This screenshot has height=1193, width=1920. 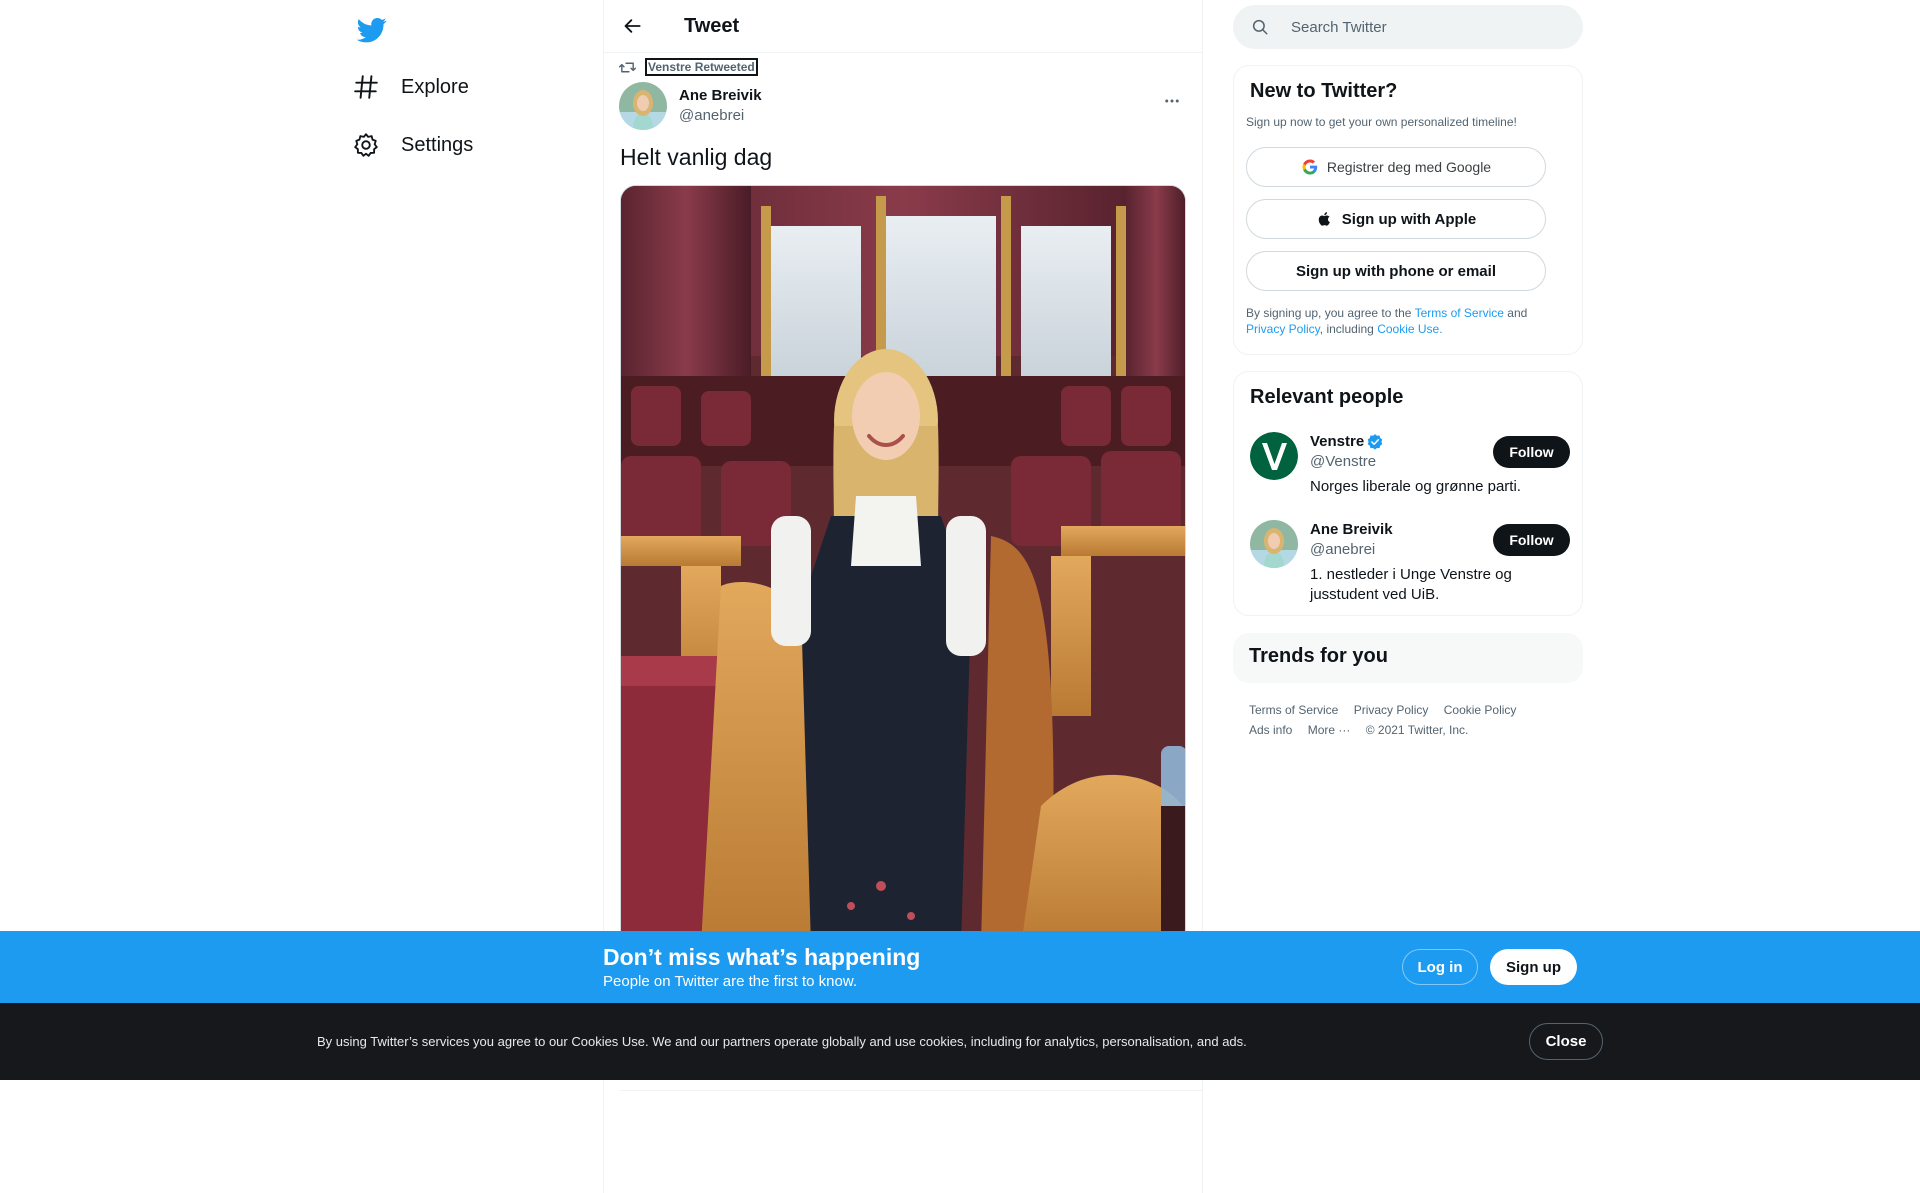 I want to click on nav-settings: Settings, so click(x=409, y=145).